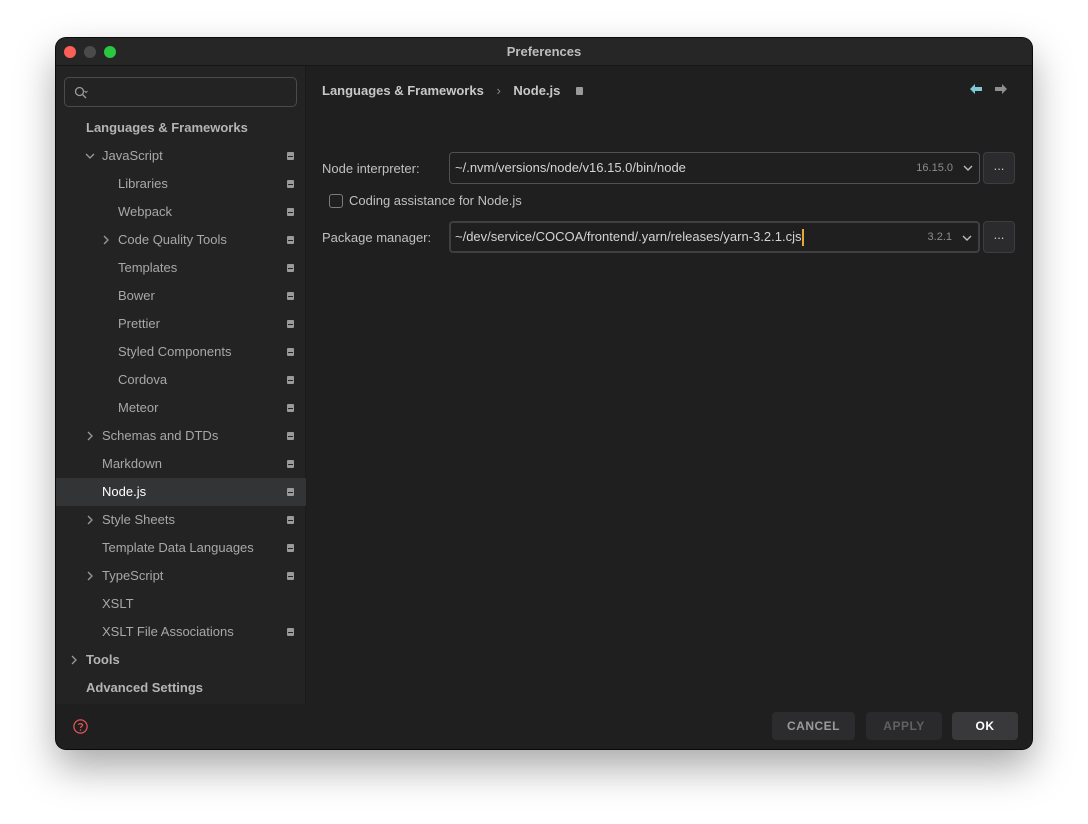 The image size is (1088, 824). Describe the element at coordinates (81, 92) in the screenshot. I see `search-icon` at that location.